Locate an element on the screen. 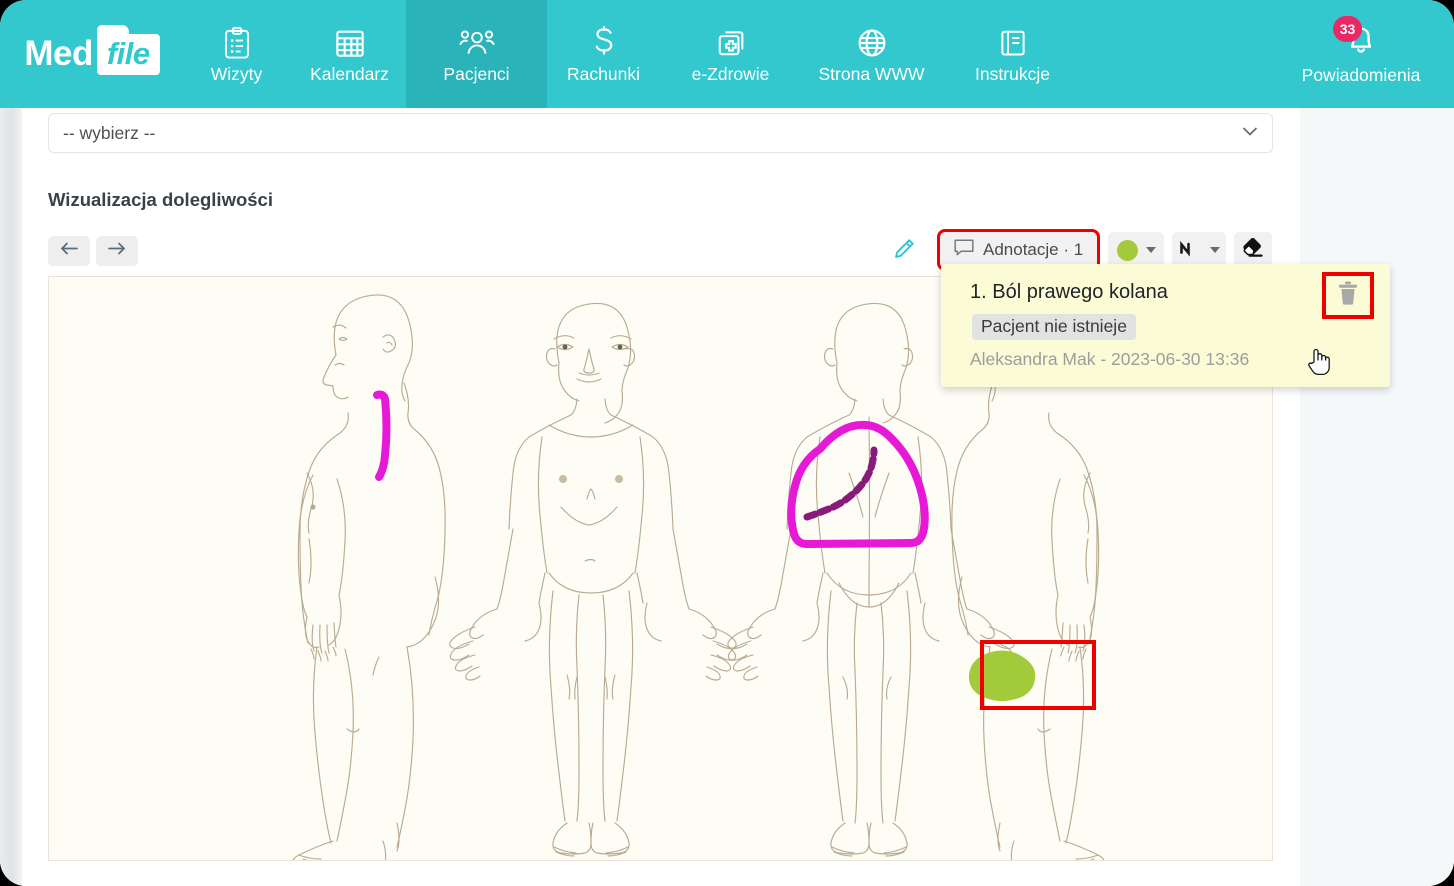 The height and width of the screenshot is (886, 1454). globe-icon is located at coordinates (872, 43).